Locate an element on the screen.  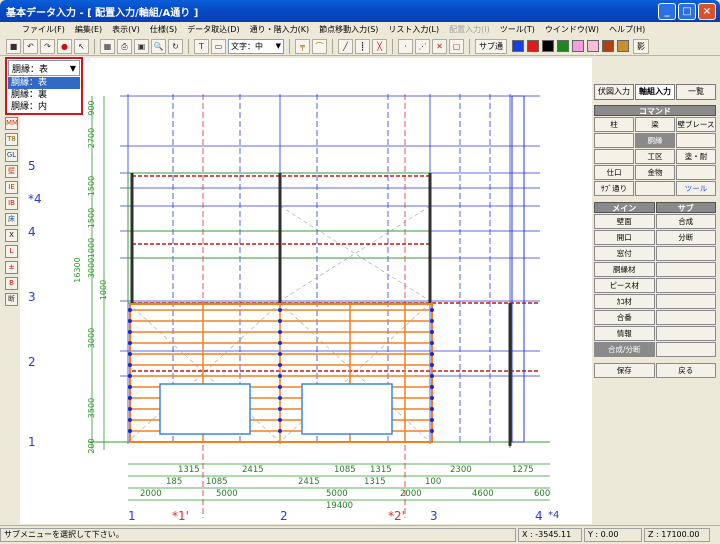
menu-item: ウインドウ(W) is located at coordinates (572, 29).